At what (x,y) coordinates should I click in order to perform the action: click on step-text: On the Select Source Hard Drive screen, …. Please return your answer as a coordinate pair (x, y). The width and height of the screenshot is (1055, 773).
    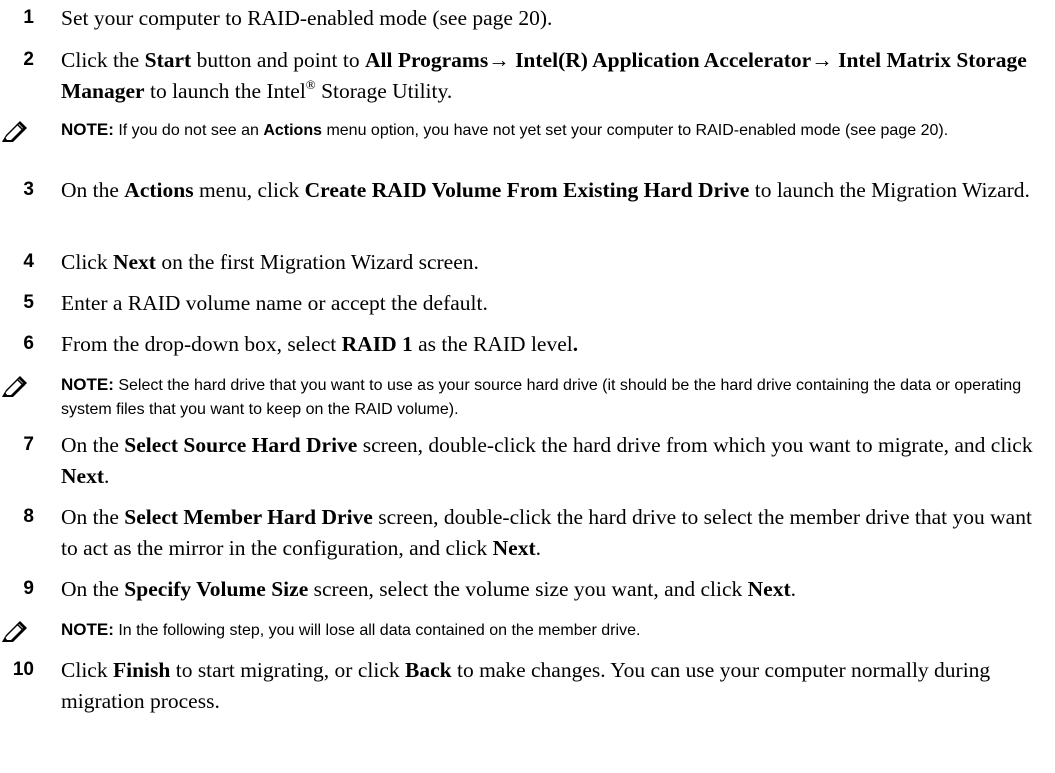
    Looking at the image, I should click on (547, 460).